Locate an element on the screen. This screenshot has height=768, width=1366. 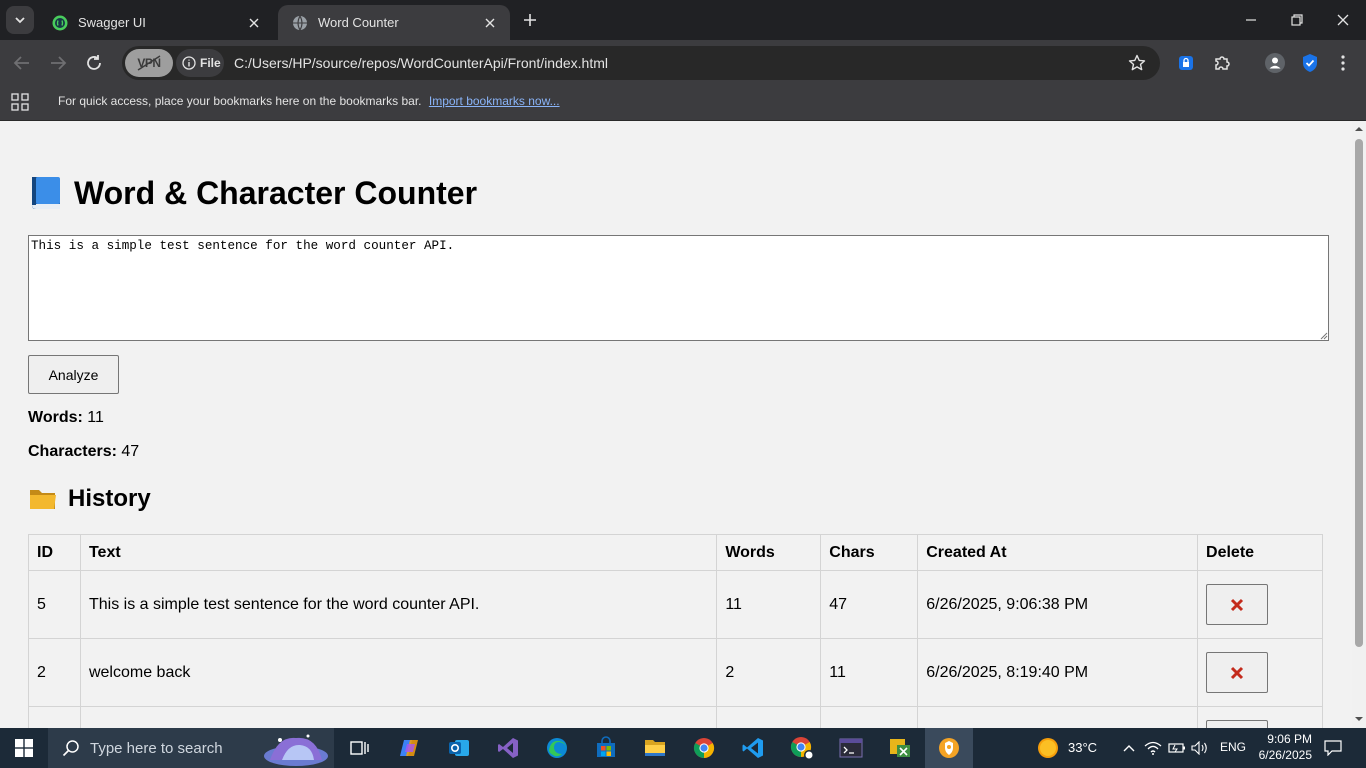
chrome-profile-icon is located at coordinates (802, 748).